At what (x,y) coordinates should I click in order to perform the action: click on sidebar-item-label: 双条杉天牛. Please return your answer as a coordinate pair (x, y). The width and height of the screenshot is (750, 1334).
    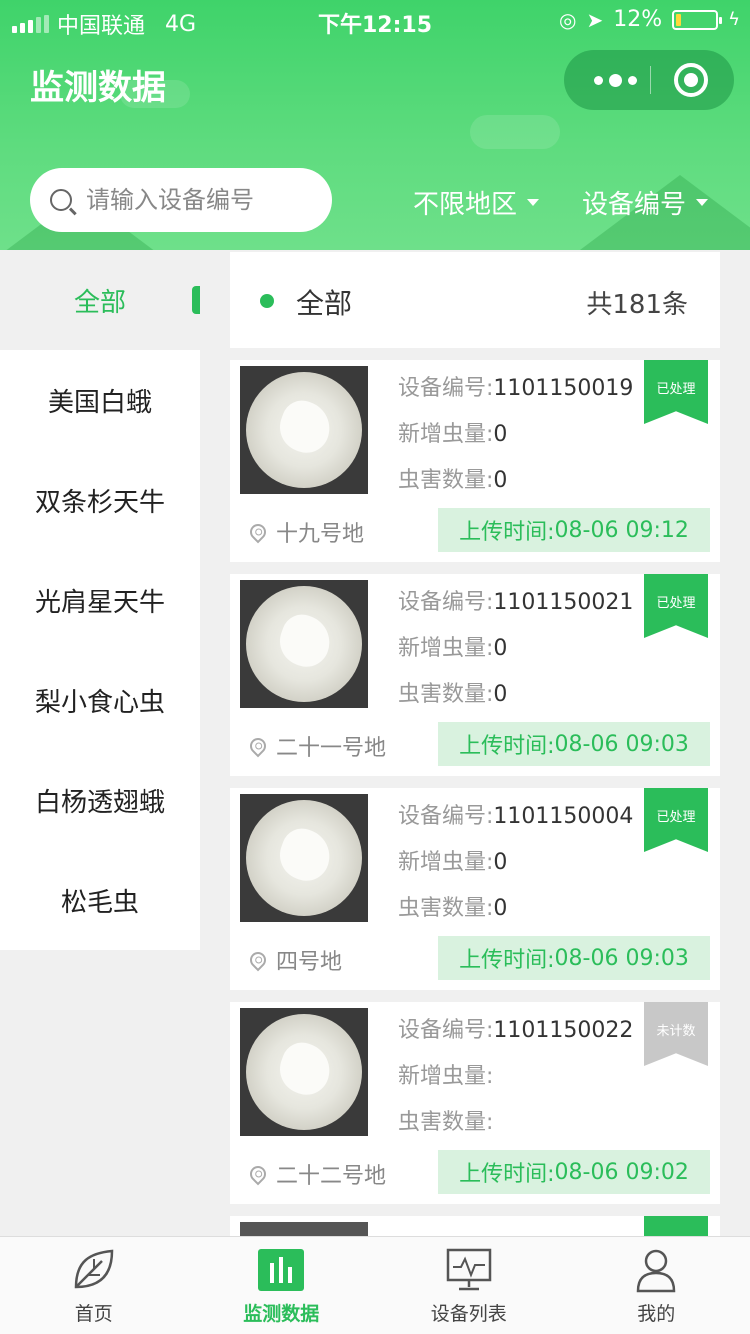
    Looking at the image, I should click on (99, 502).